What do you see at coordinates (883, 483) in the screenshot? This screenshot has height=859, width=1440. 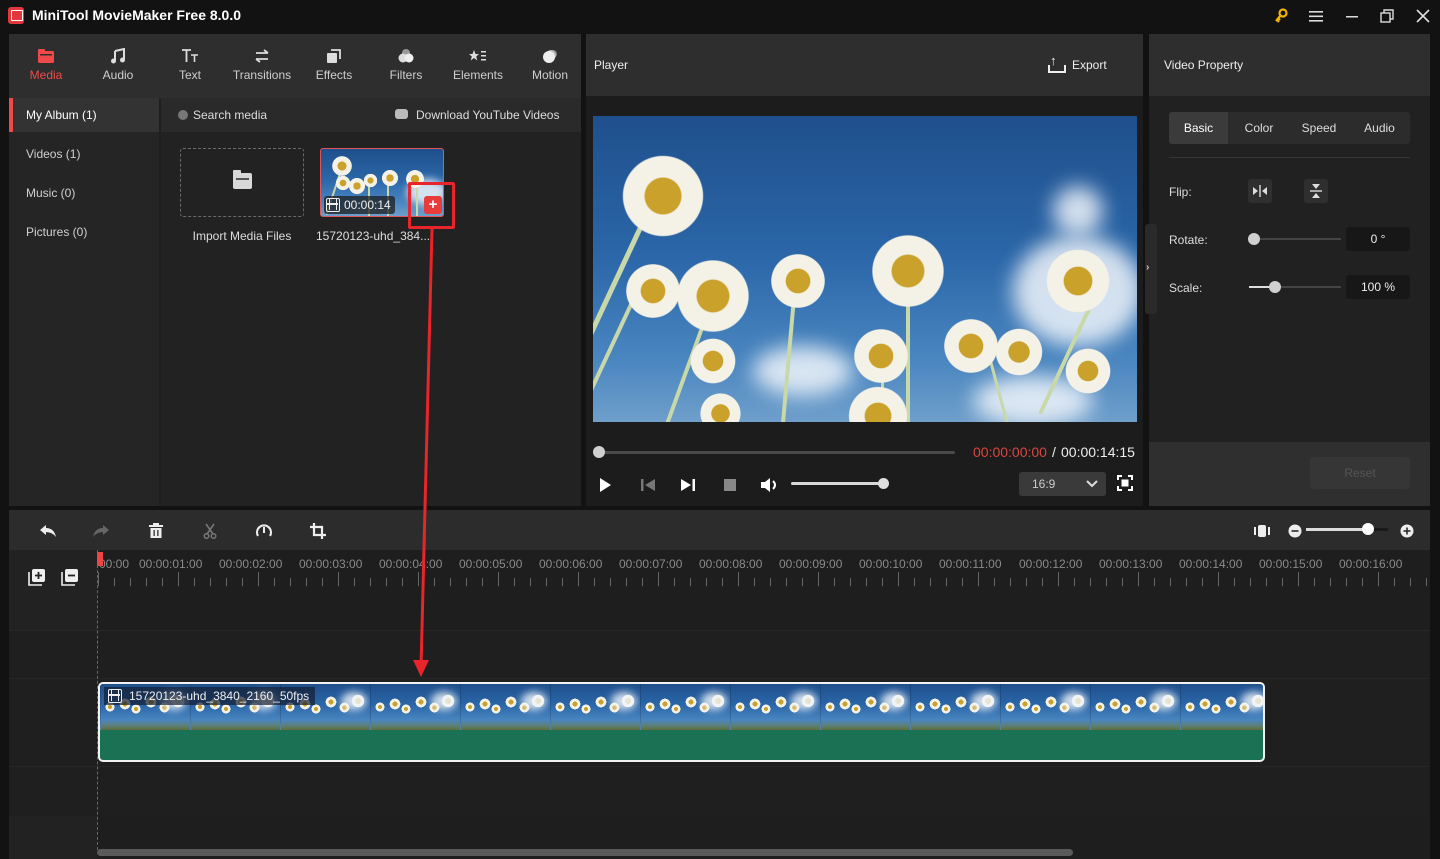 I see `volume-slider-handle` at bounding box center [883, 483].